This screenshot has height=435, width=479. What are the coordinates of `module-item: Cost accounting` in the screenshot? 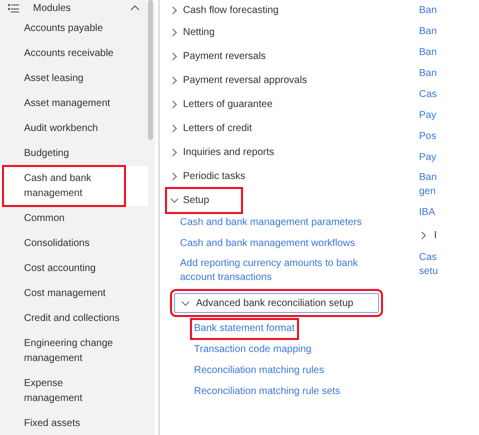 It's located at (74, 268).